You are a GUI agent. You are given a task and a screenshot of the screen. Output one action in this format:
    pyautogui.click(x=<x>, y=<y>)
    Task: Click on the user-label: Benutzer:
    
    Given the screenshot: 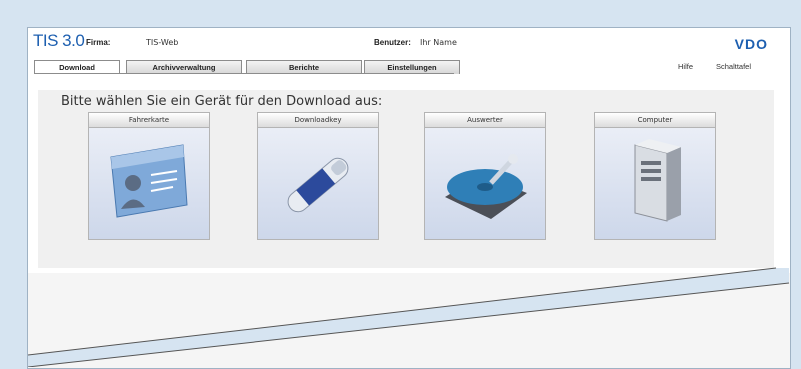 What is the action you would take?
    pyautogui.click(x=392, y=42)
    